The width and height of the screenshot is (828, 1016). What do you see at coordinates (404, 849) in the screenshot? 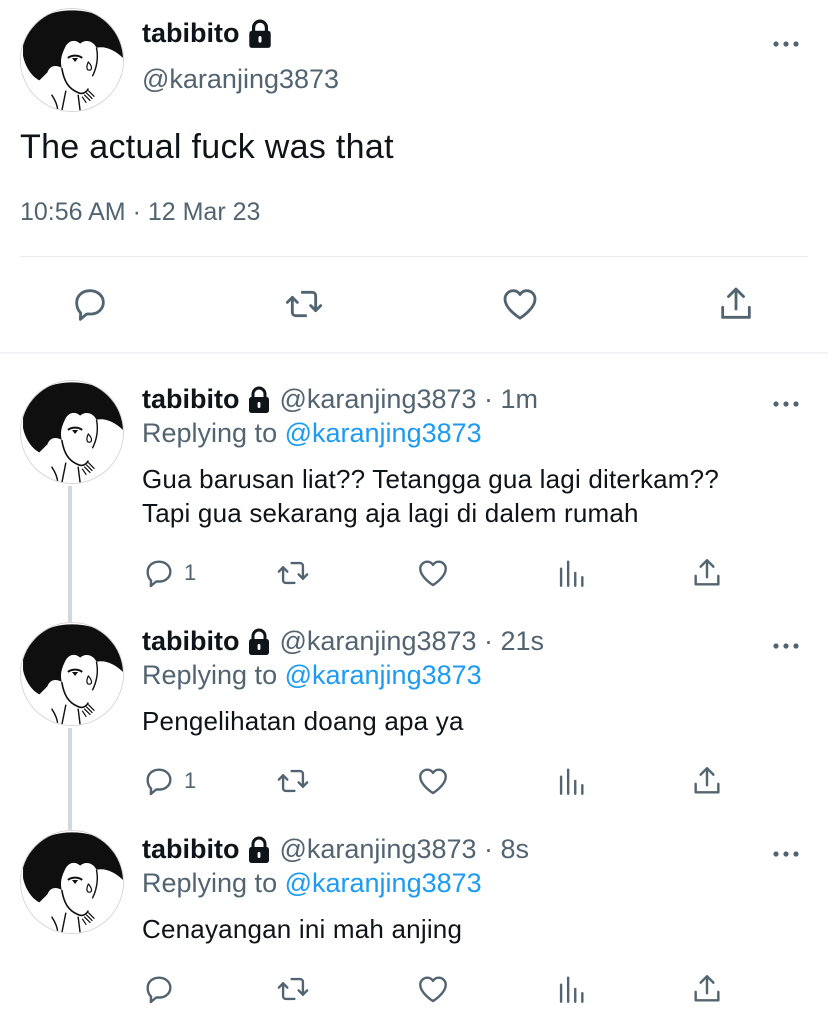
I see `handle-and-time: @karanjing3873 · 8s` at bounding box center [404, 849].